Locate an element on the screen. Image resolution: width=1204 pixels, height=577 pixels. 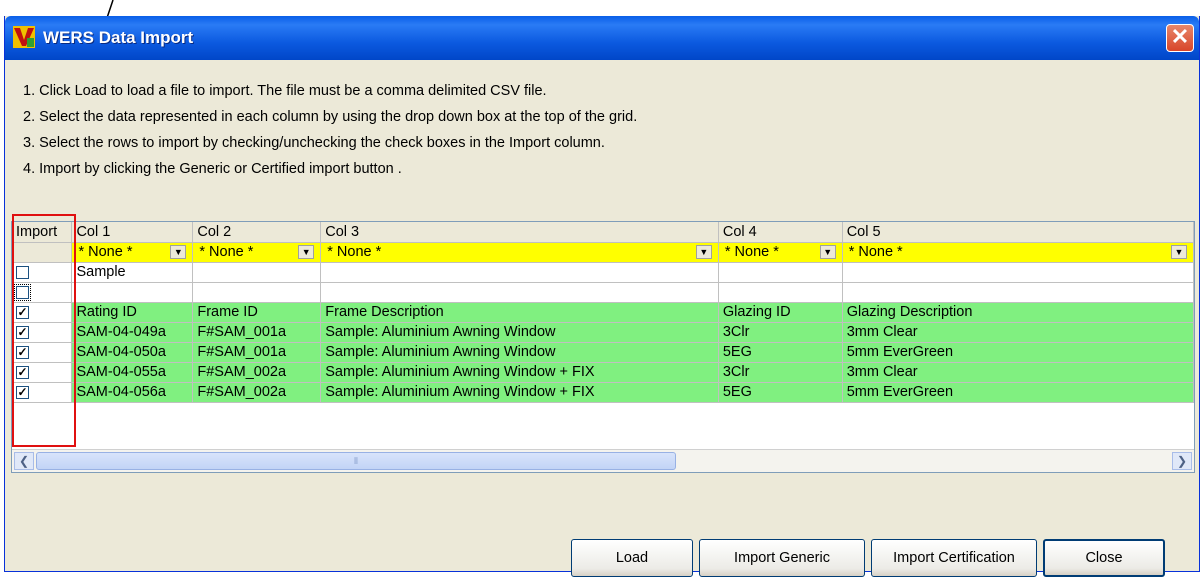
close-window-button: ✕ is located at coordinates (1180, 38).